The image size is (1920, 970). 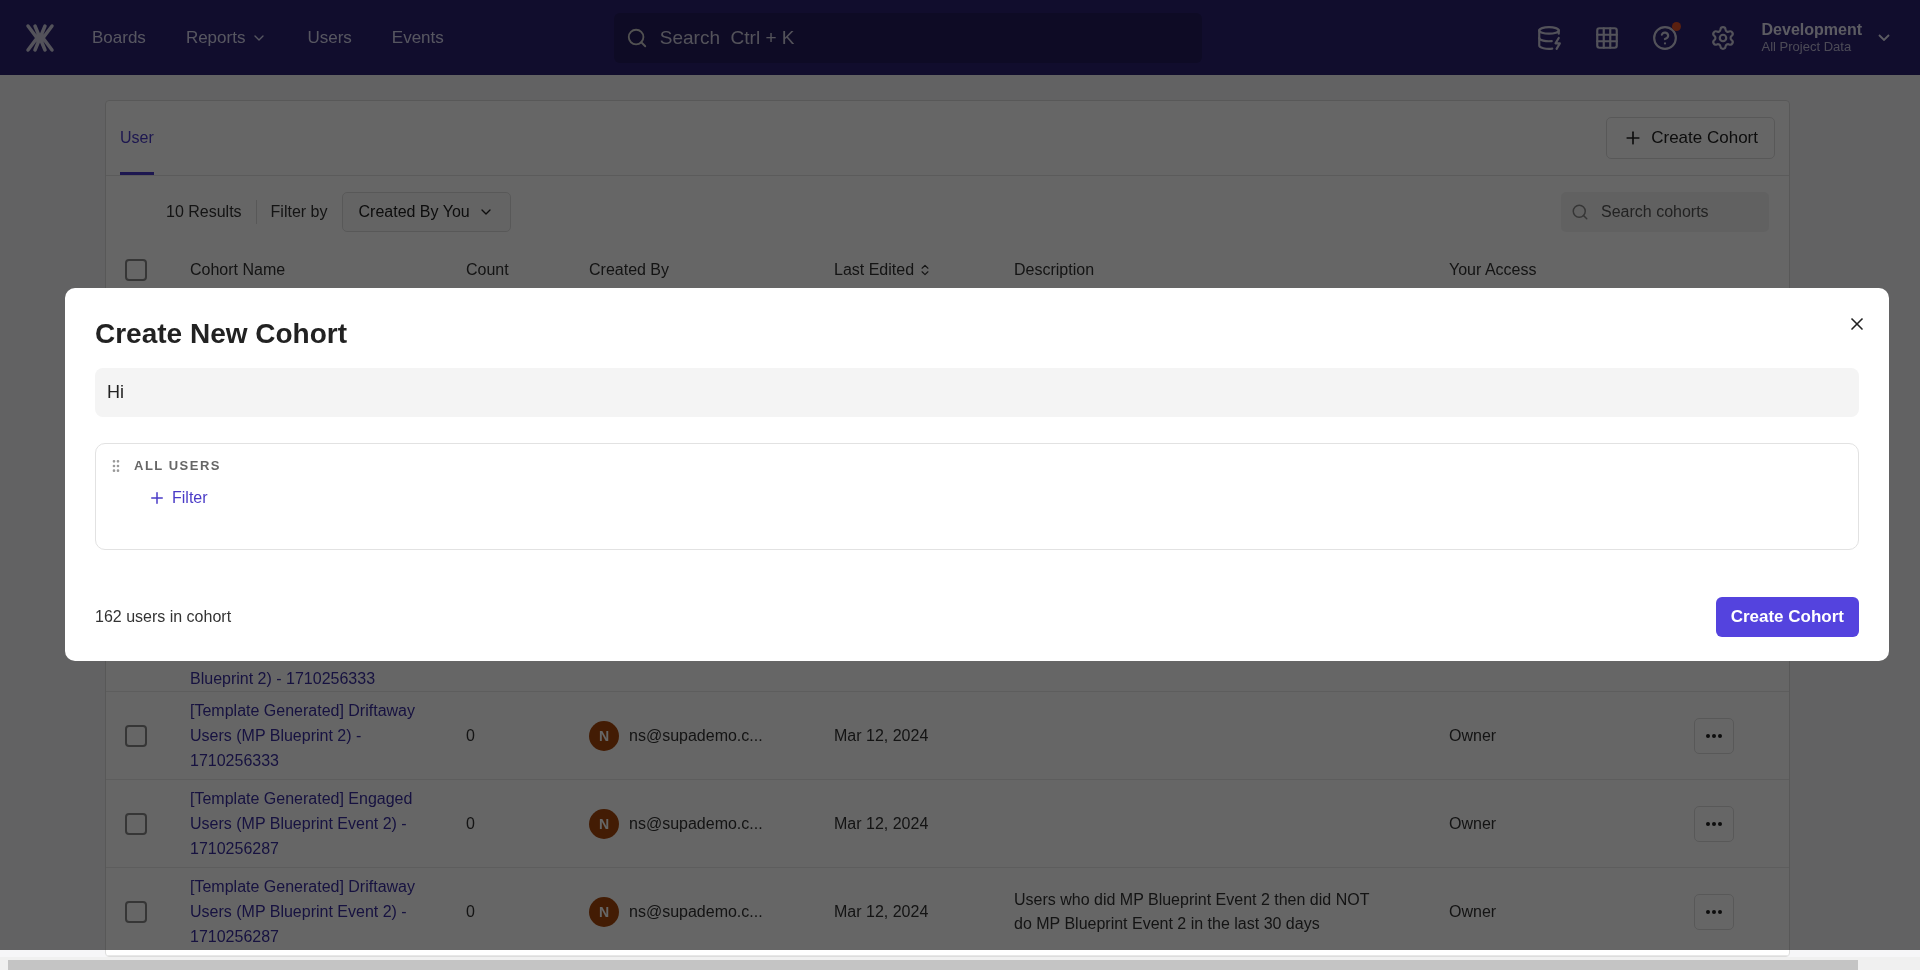 I want to click on column-header: Cohort Name, so click(x=238, y=270).